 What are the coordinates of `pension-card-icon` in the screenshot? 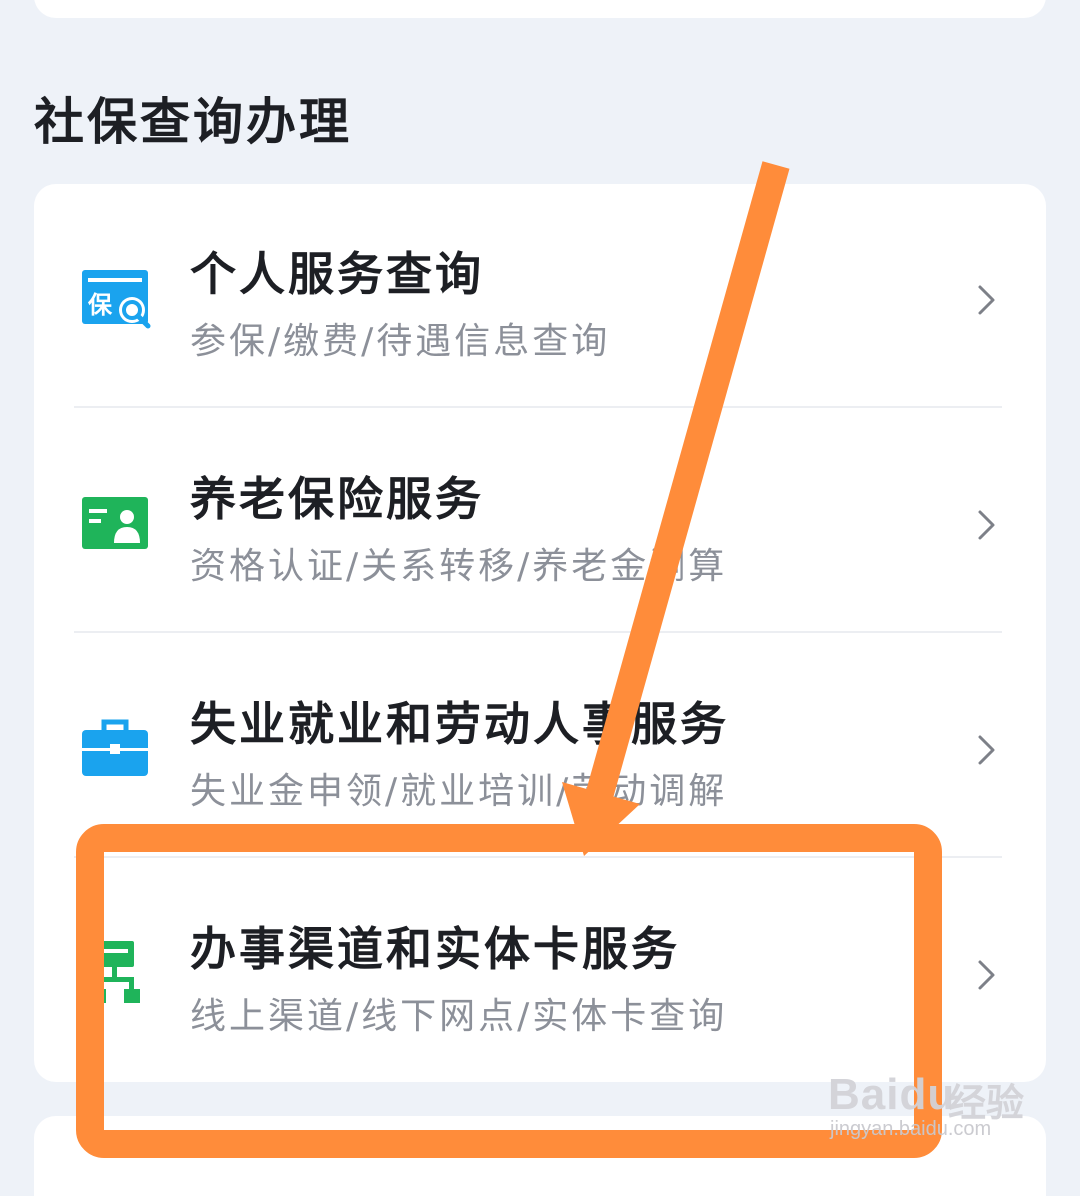 It's located at (117, 523).